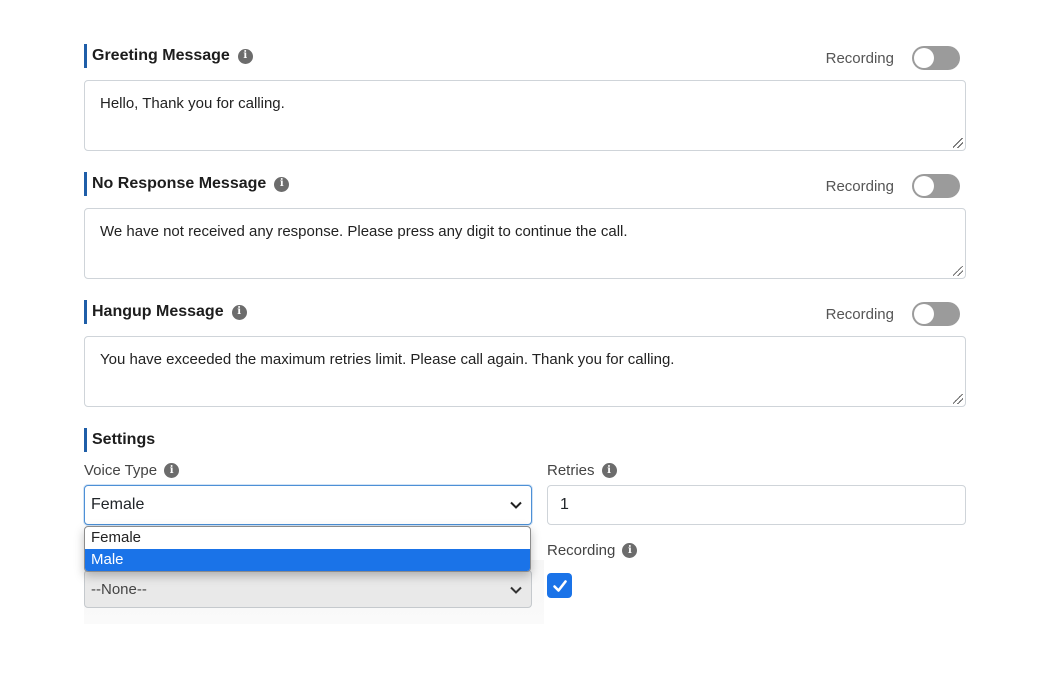 This screenshot has width=1037, height=675. I want to click on retries-label: Retries, so click(571, 470).